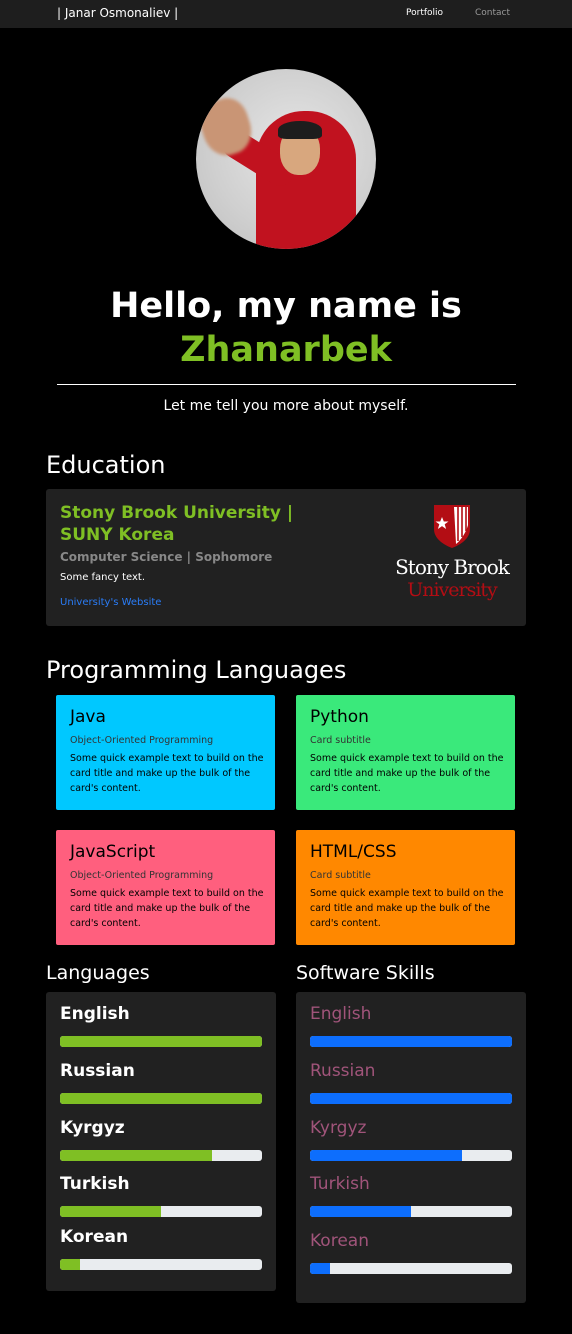  I want to click on software-heading: Software Skills, so click(365, 973).